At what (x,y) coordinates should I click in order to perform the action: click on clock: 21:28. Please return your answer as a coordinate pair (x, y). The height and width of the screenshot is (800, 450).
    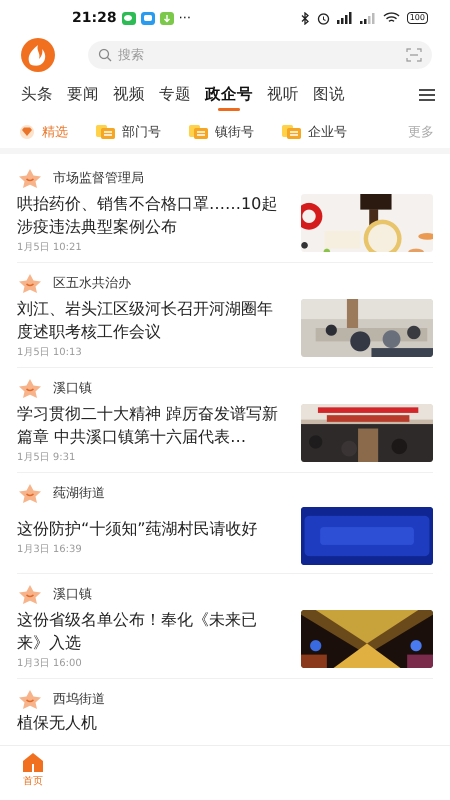
    Looking at the image, I should click on (94, 18).